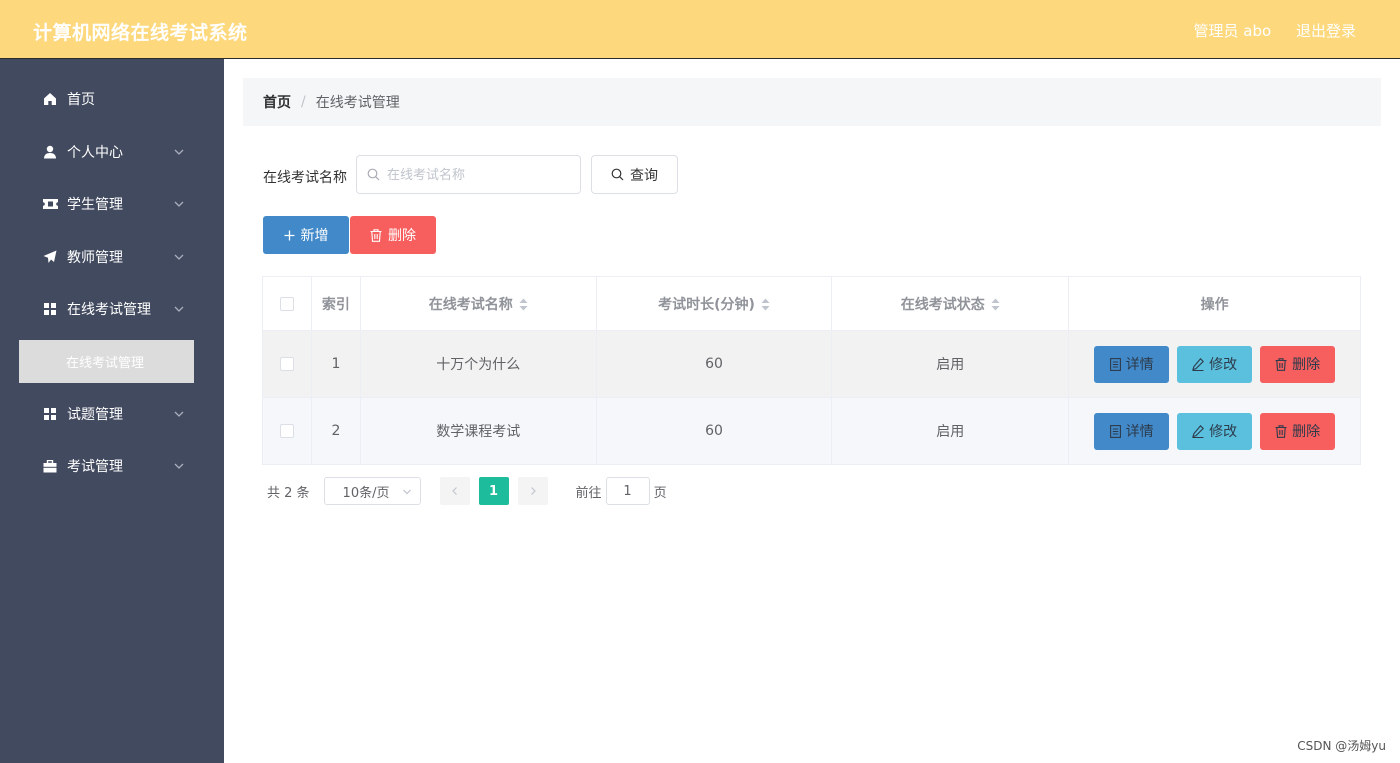  I want to click on table-row: 1 十万个为什么 60 启用 详情 修改 删除, so click(811, 364).